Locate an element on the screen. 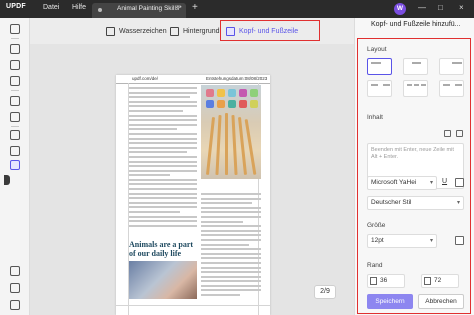 The image size is (474, 315). painting-photo is located at coordinates (163, 280).